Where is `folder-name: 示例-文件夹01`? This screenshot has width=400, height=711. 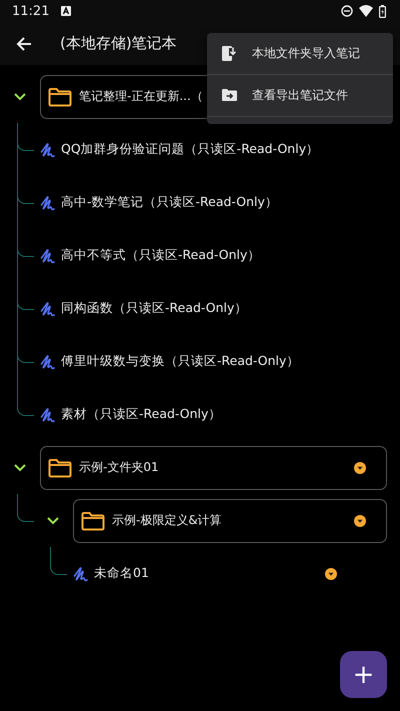
folder-name: 示例-文件夹01 is located at coordinates (119, 467).